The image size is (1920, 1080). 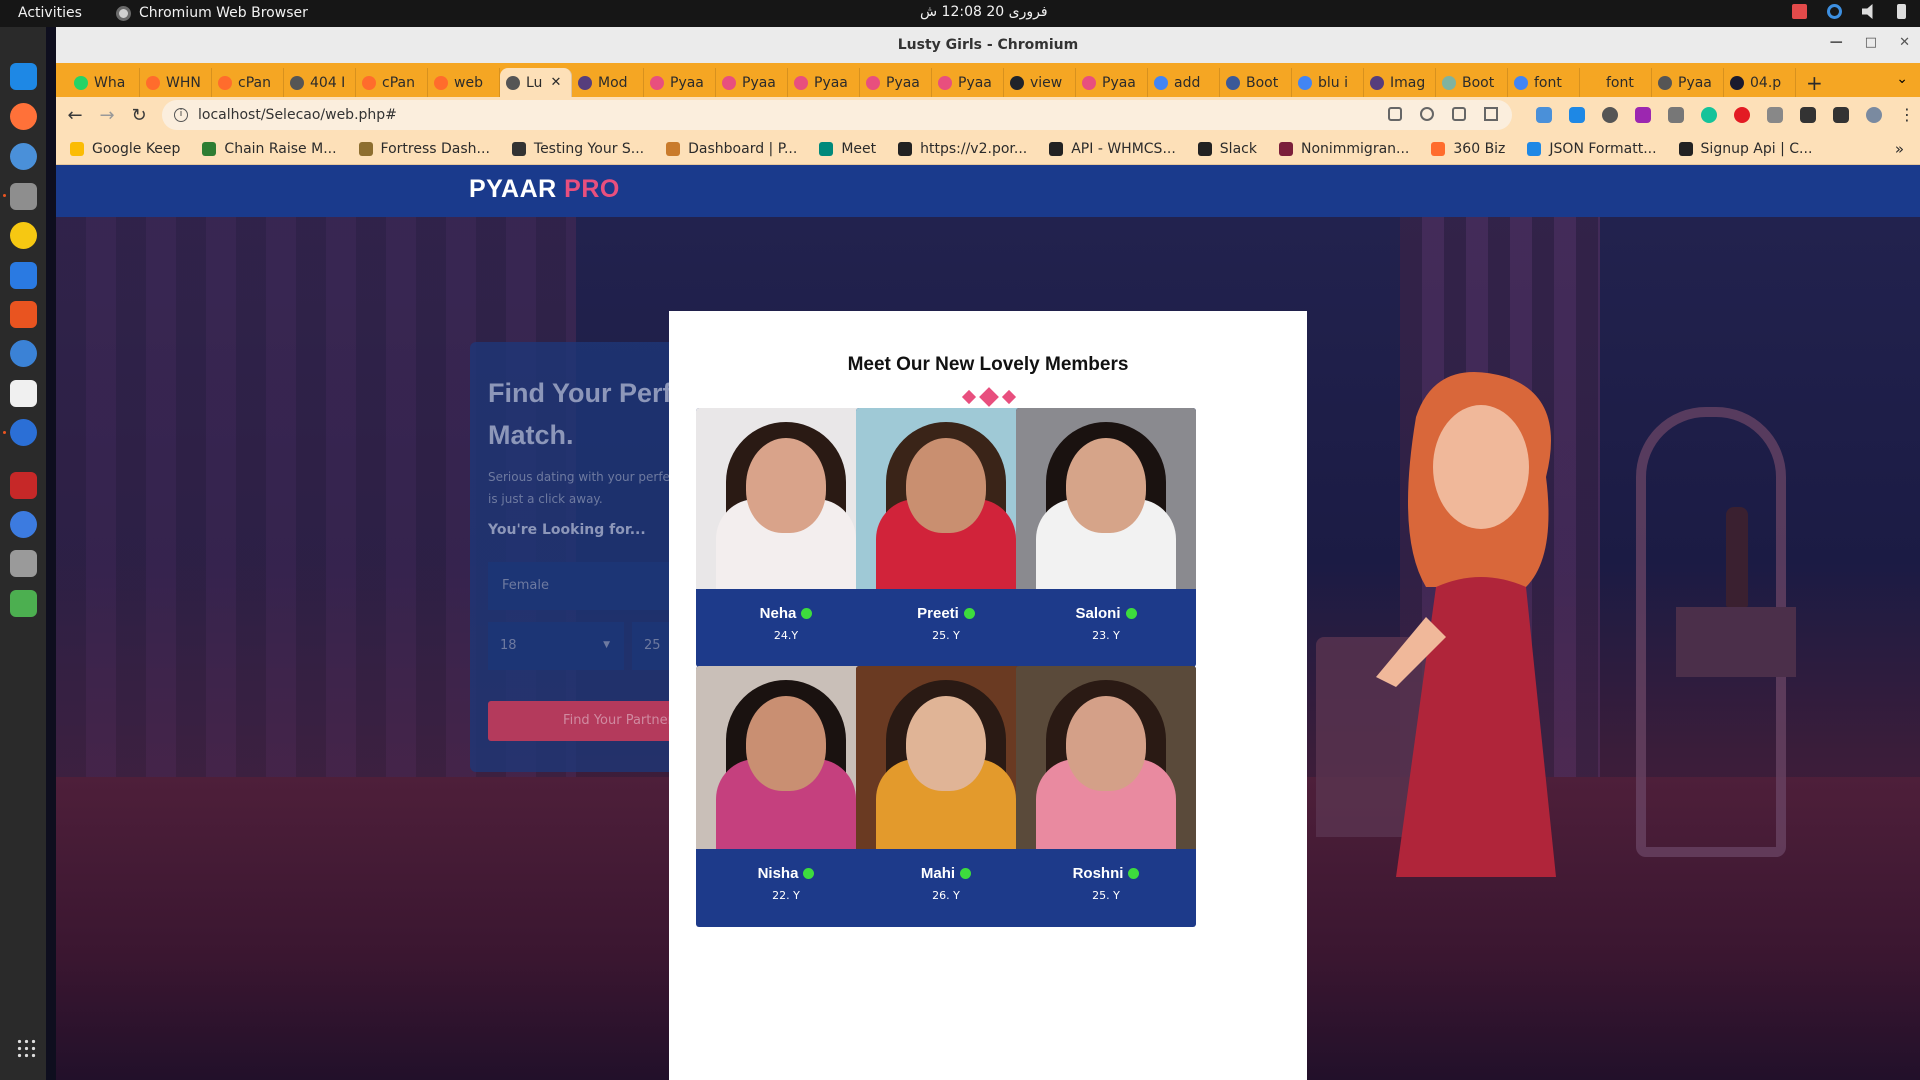 I want to click on filezilla-icon, so click(x=23, y=485).